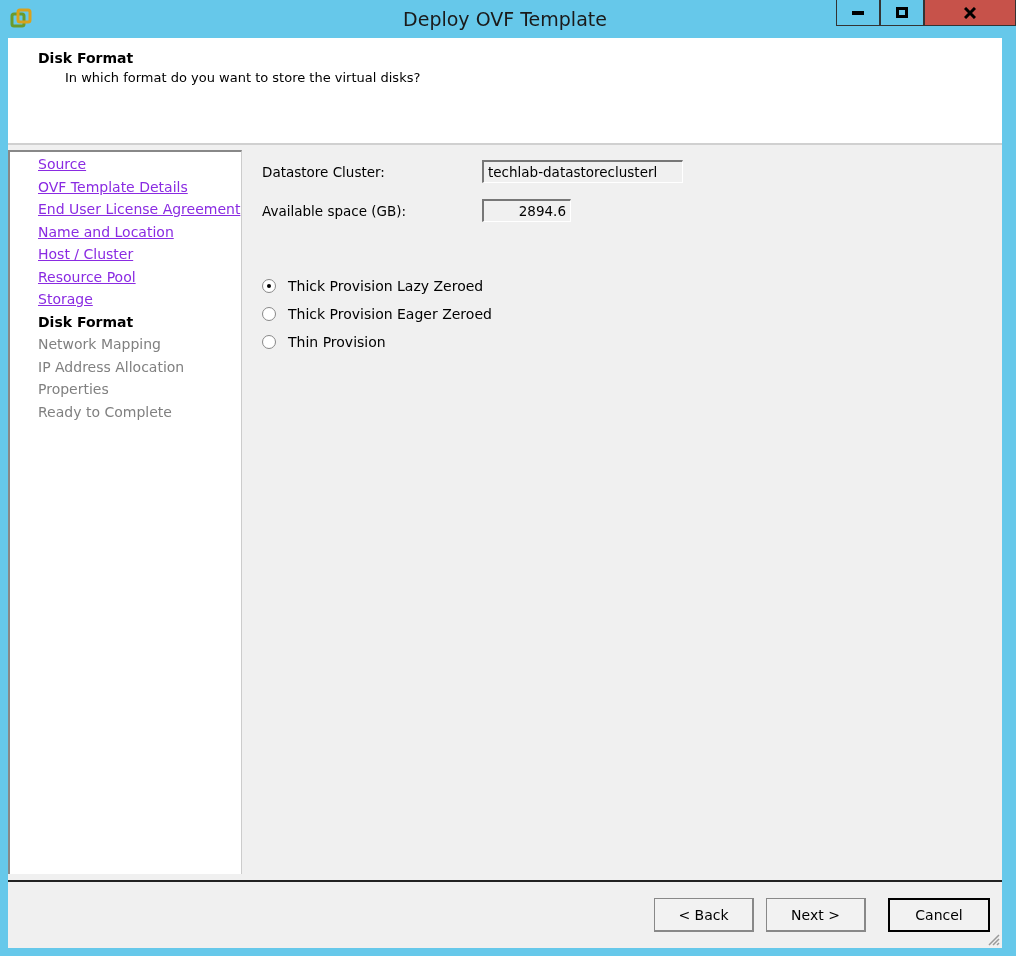 This screenshot has width=1016, height=956. Describe the element at coordinates (86, 321) in the screenshot. I see `step-item: Disk Format` at that location.